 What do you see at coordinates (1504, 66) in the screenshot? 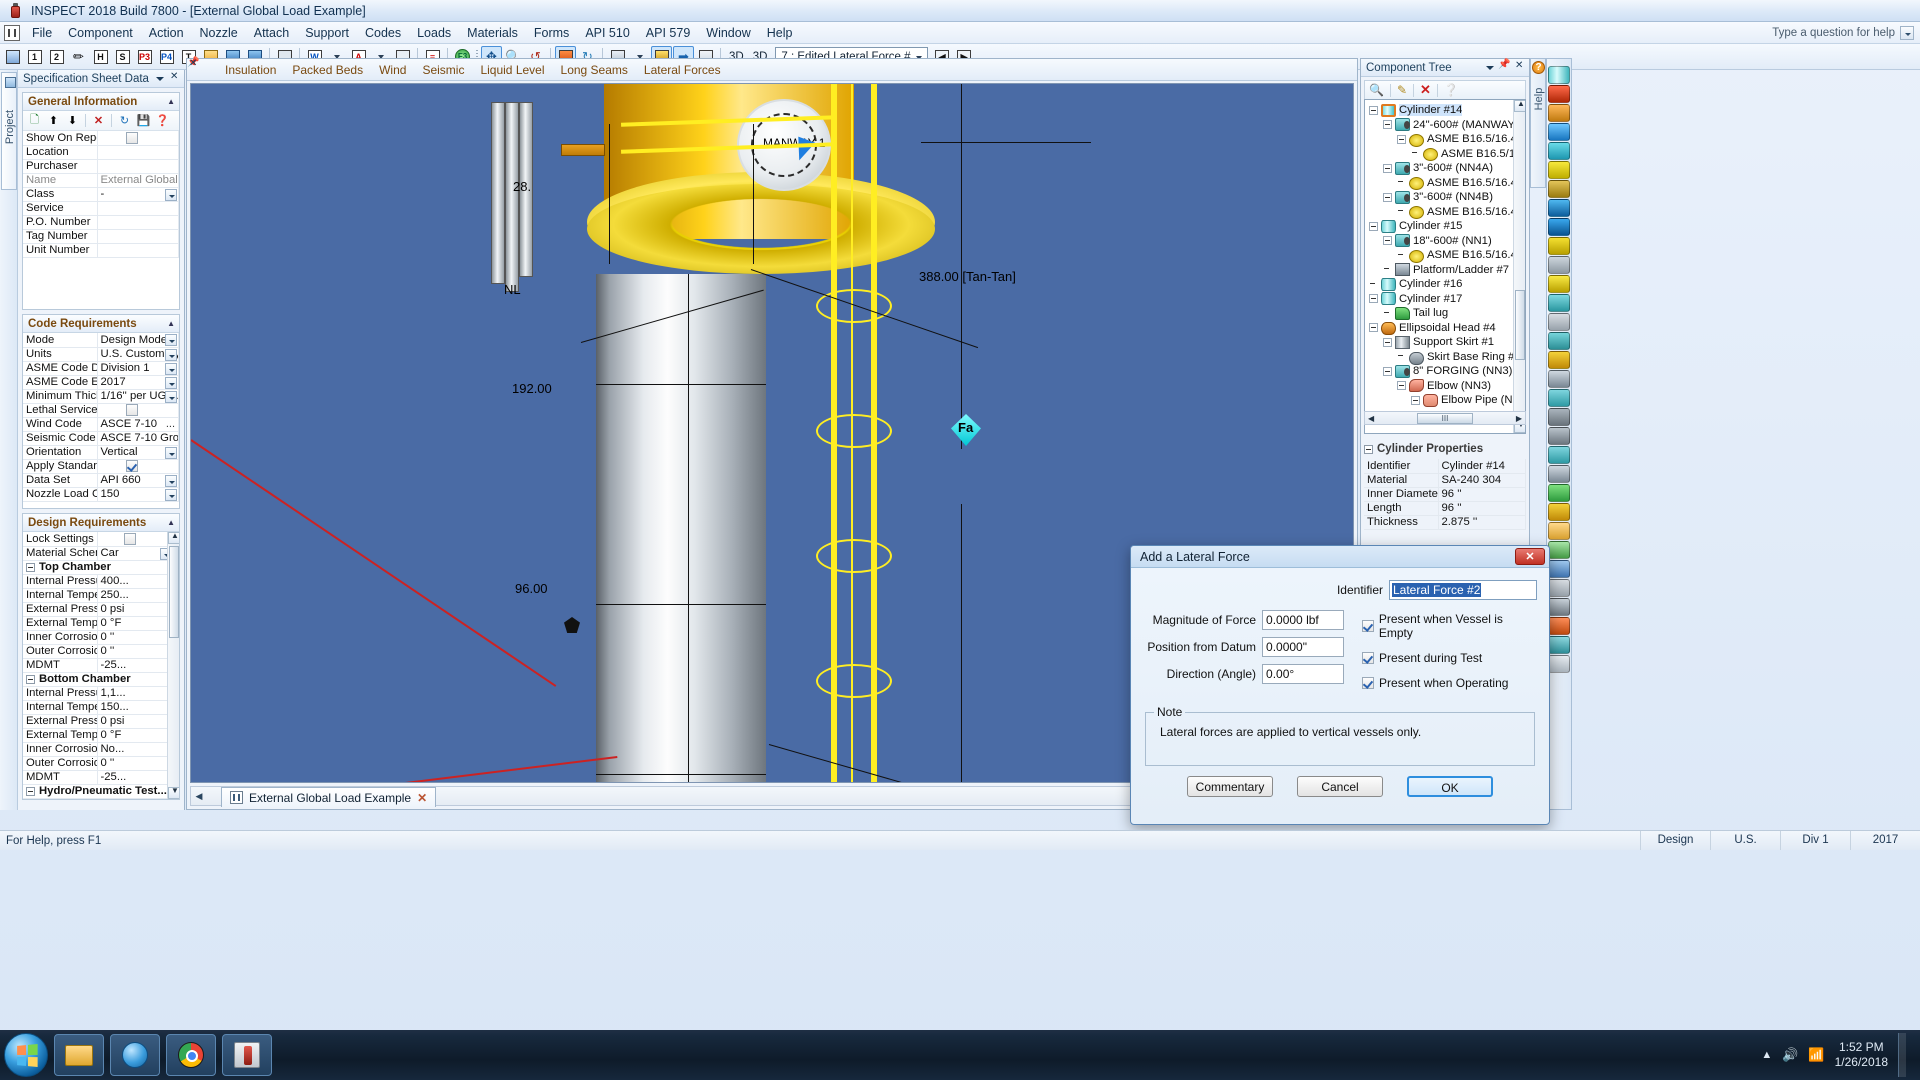
I see `pin-icon` at bounding box center [1504, 66].